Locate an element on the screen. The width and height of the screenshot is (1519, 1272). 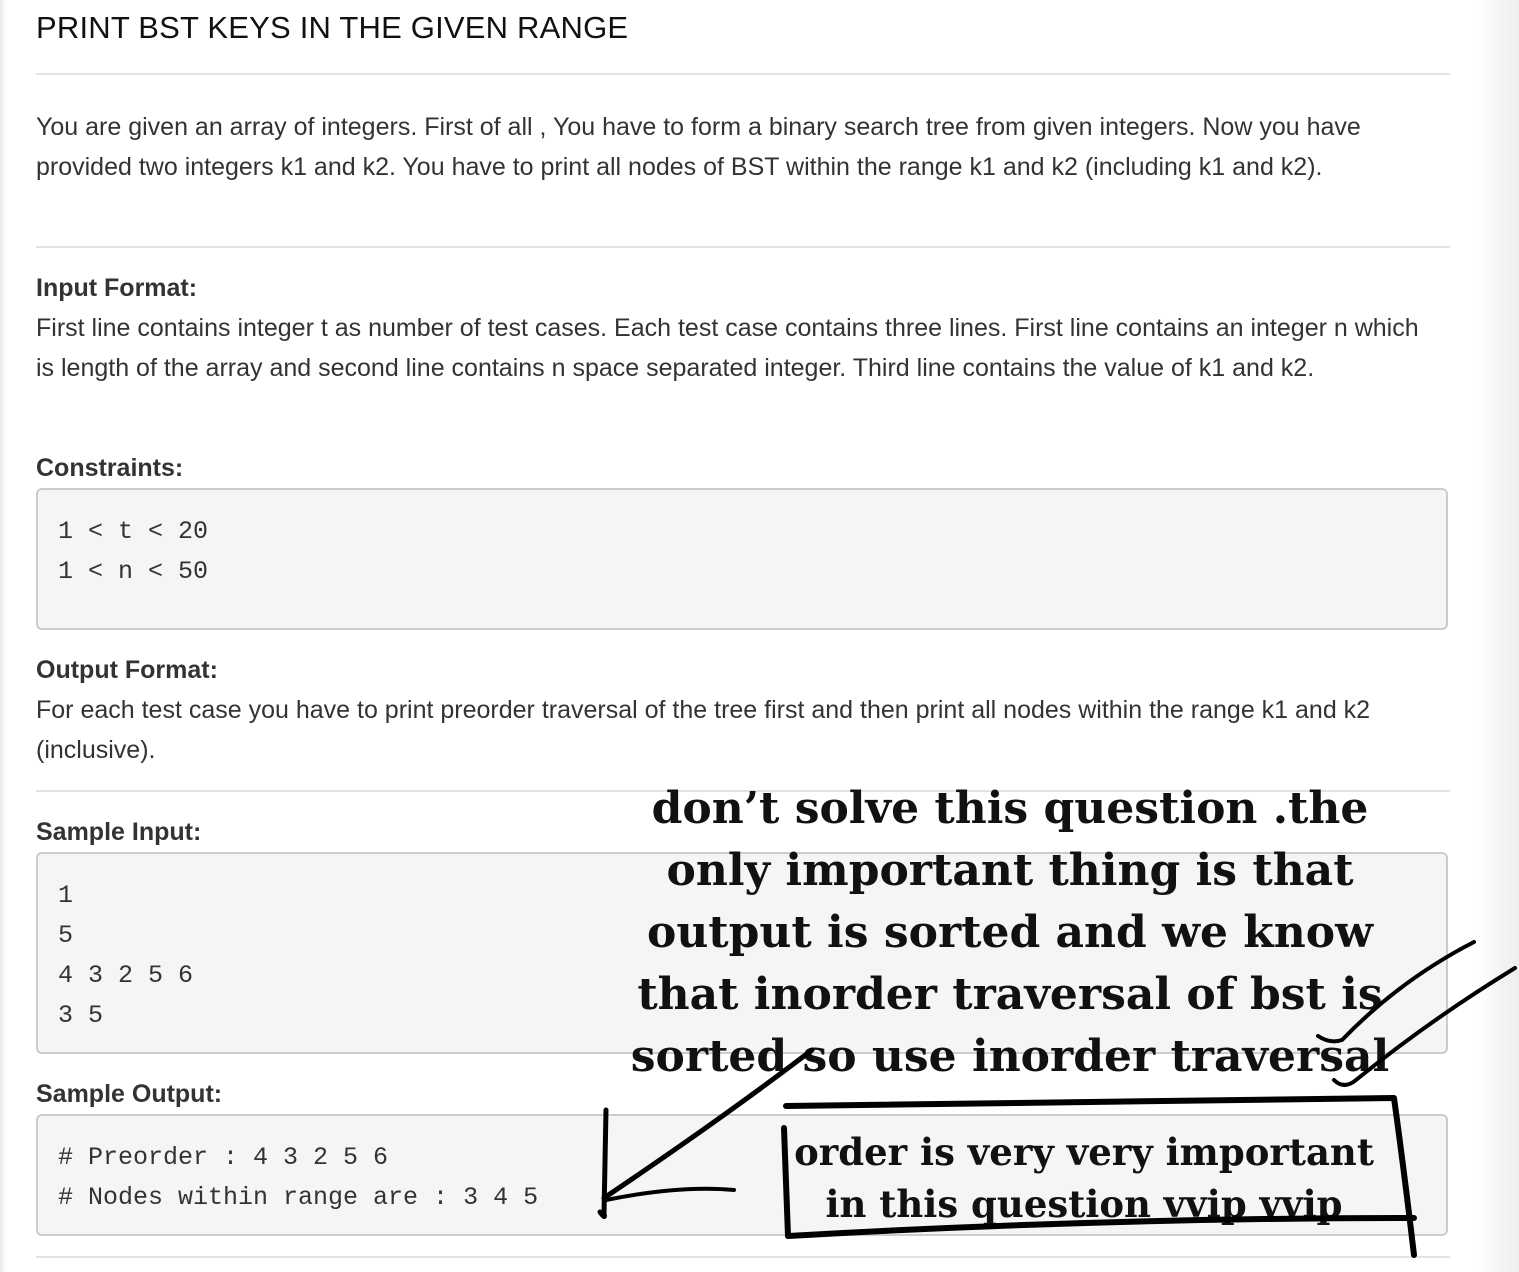
constraint-line: 1 < n < 50 is located at coordinates (133, 571).